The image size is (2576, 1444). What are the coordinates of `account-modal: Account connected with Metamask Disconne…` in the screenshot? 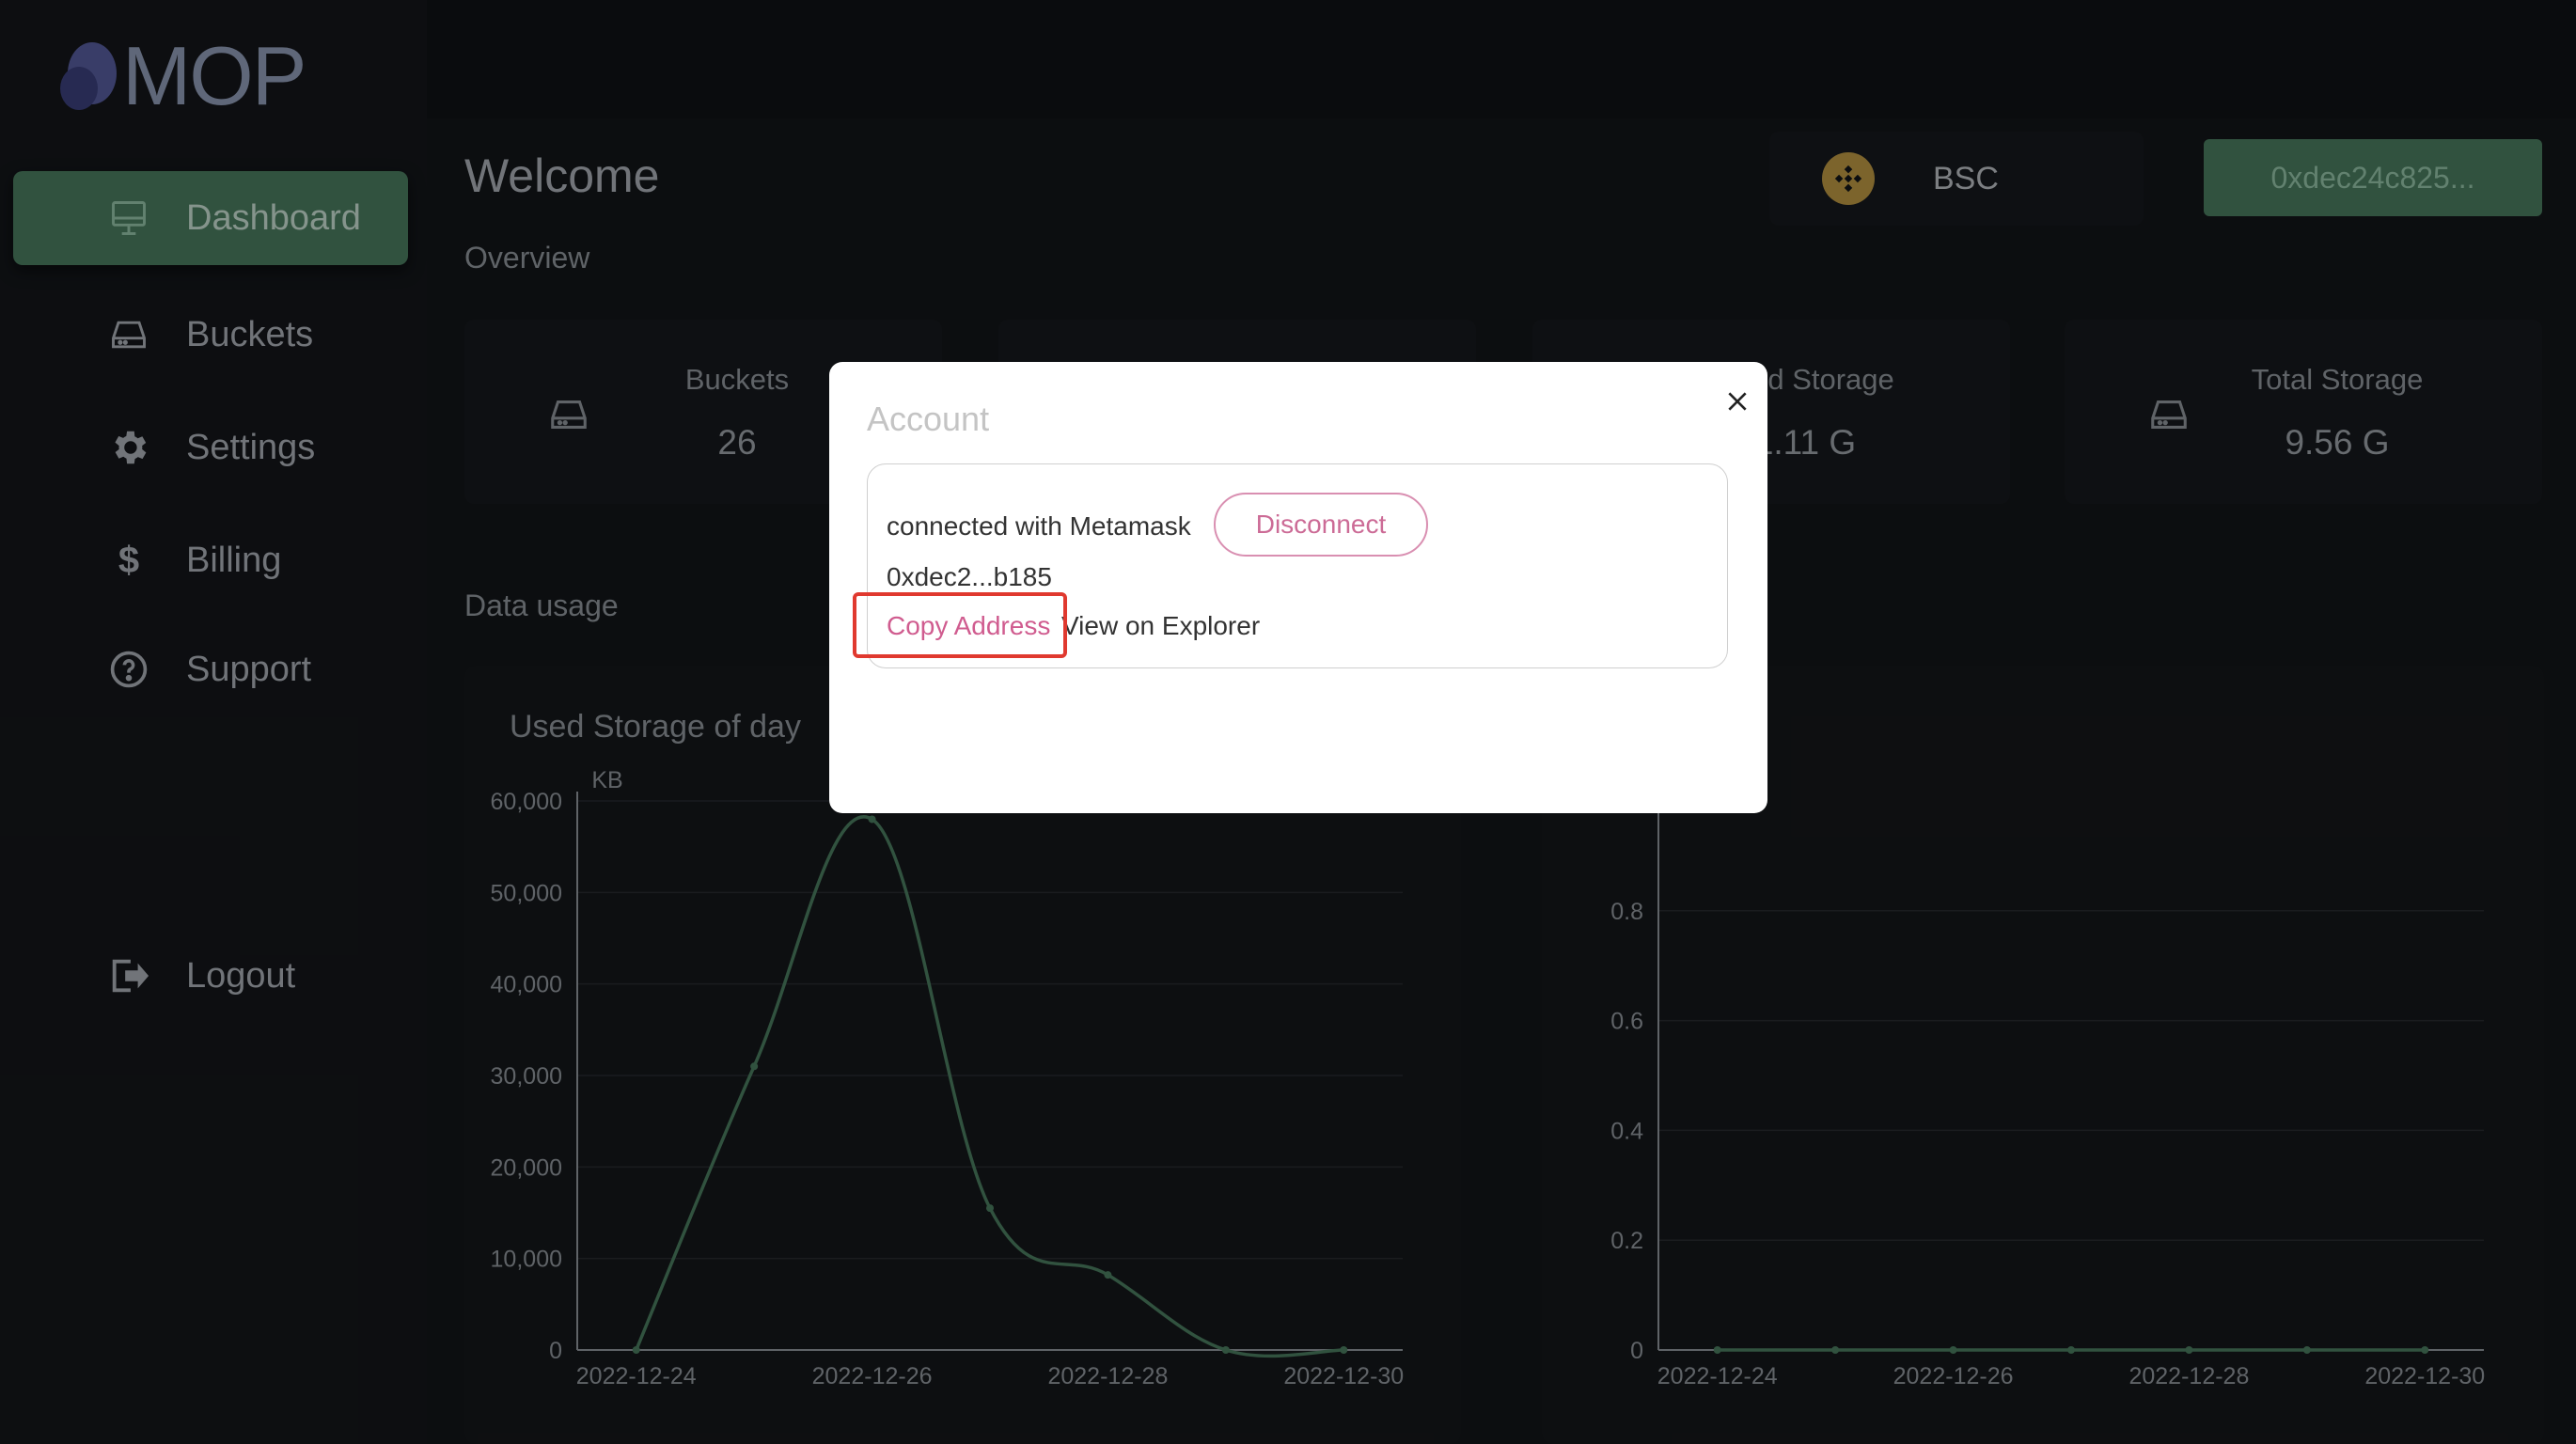 It's located at (1298, 587).